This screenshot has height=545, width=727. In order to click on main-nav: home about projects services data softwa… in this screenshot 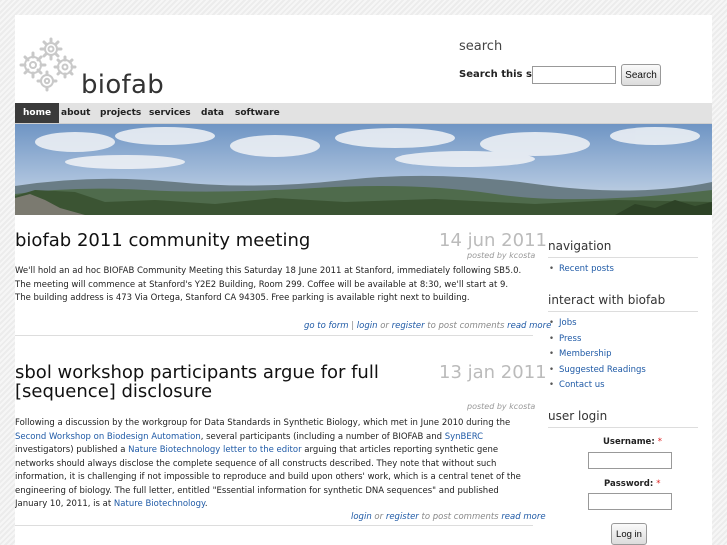, I will do `click(363, 113)`.